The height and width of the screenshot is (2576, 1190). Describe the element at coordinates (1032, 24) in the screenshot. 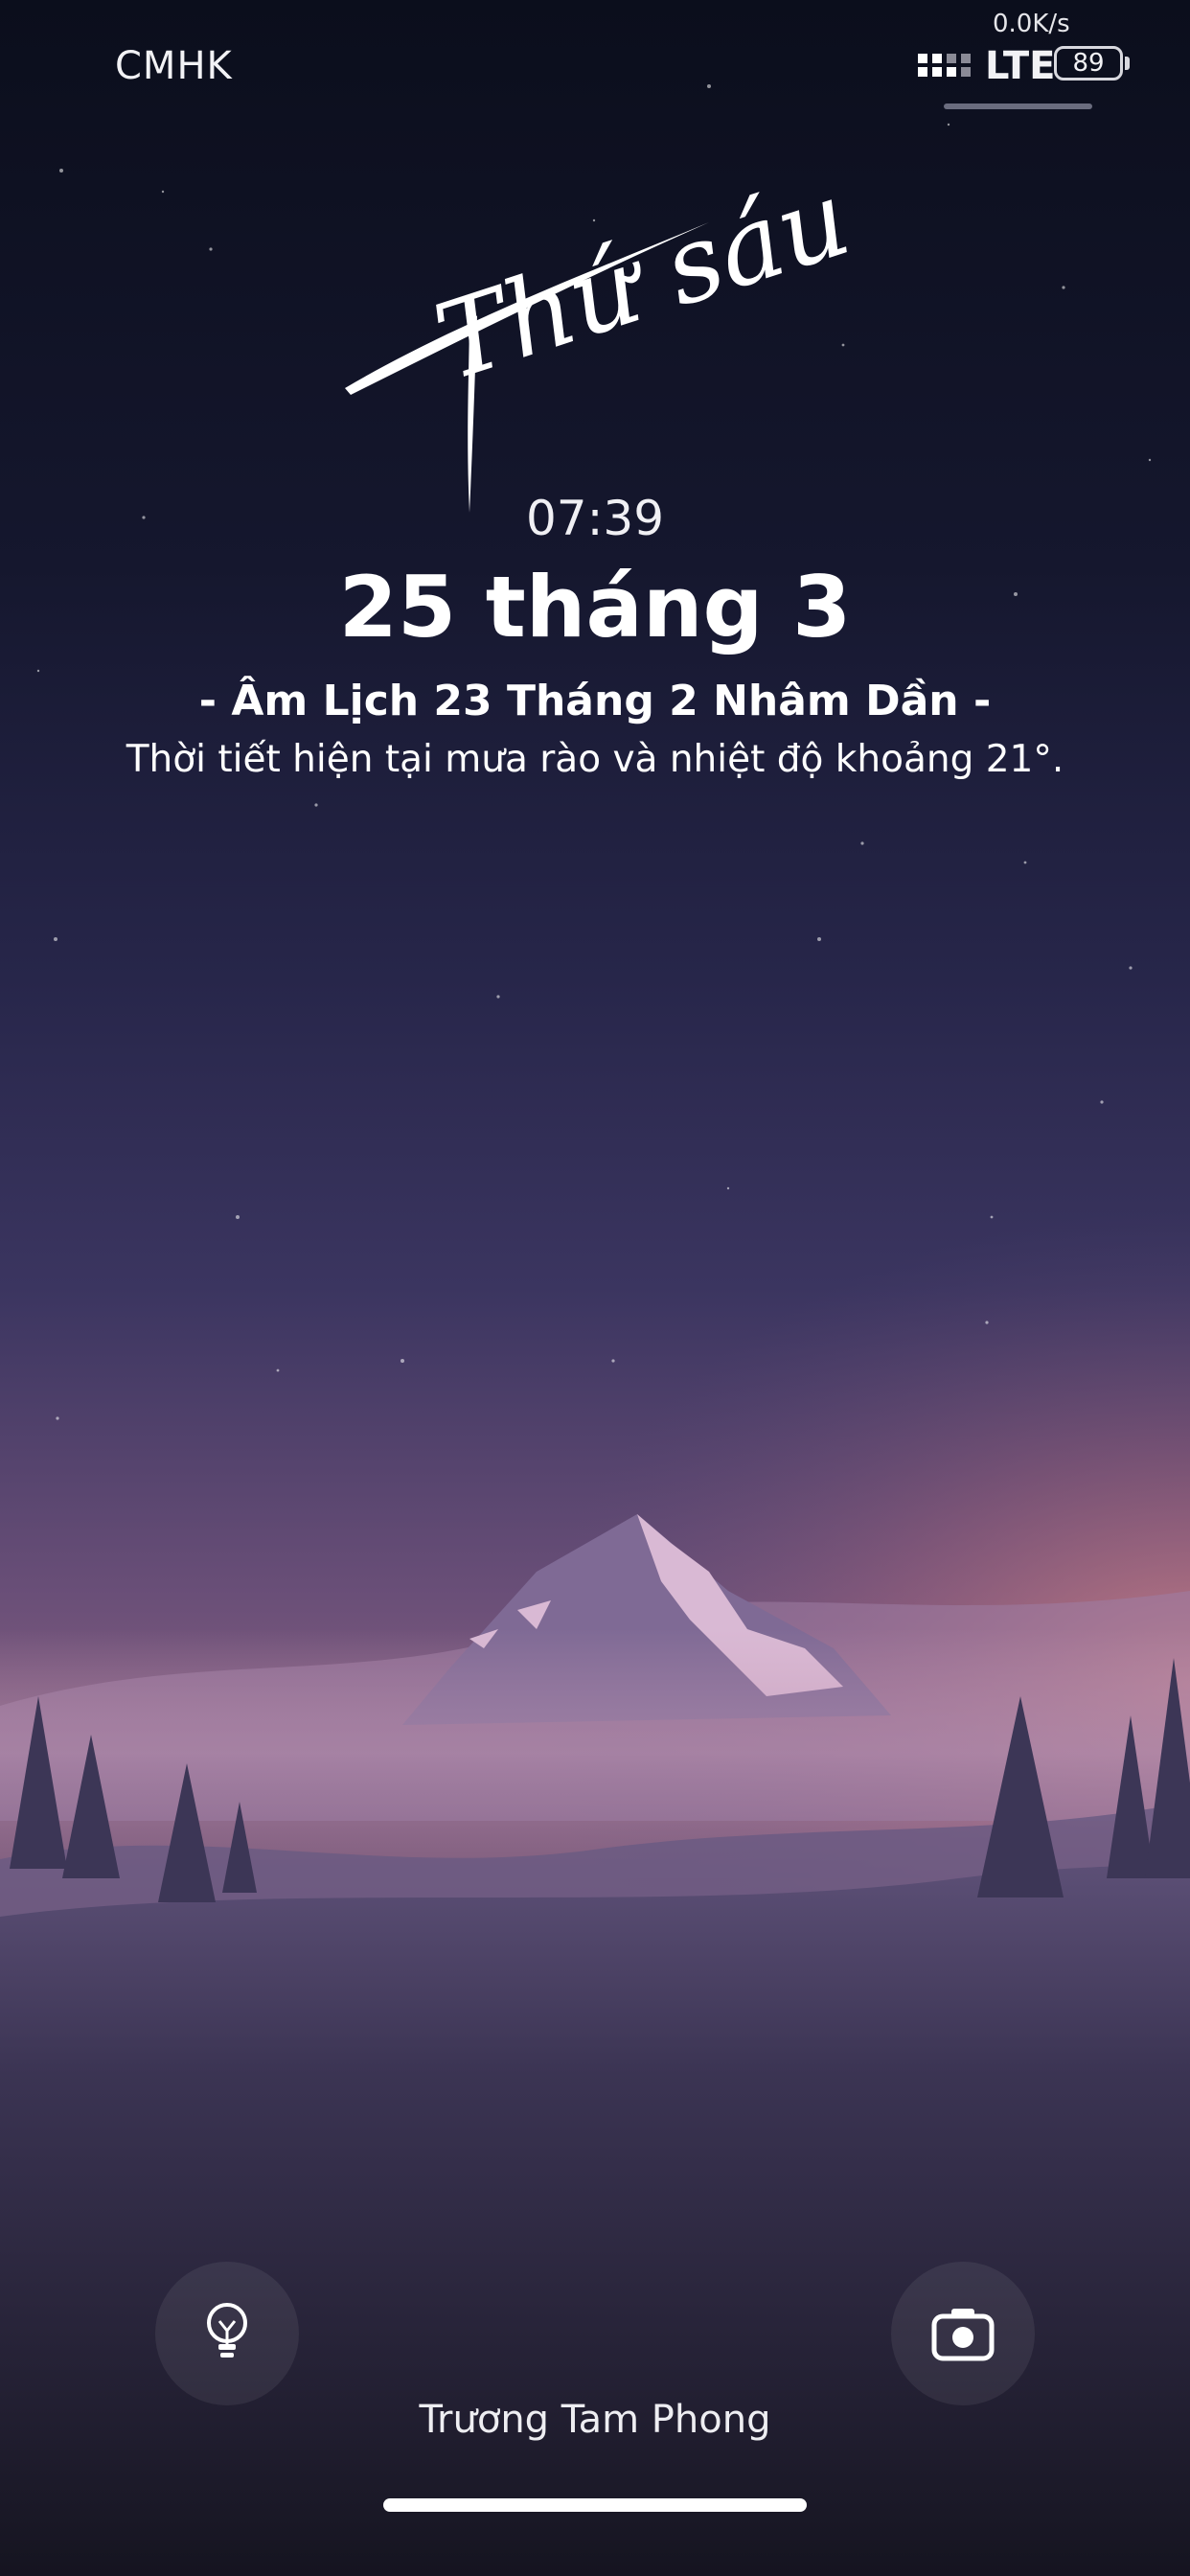

I see `network-speed: 0.0K/s` at that location.